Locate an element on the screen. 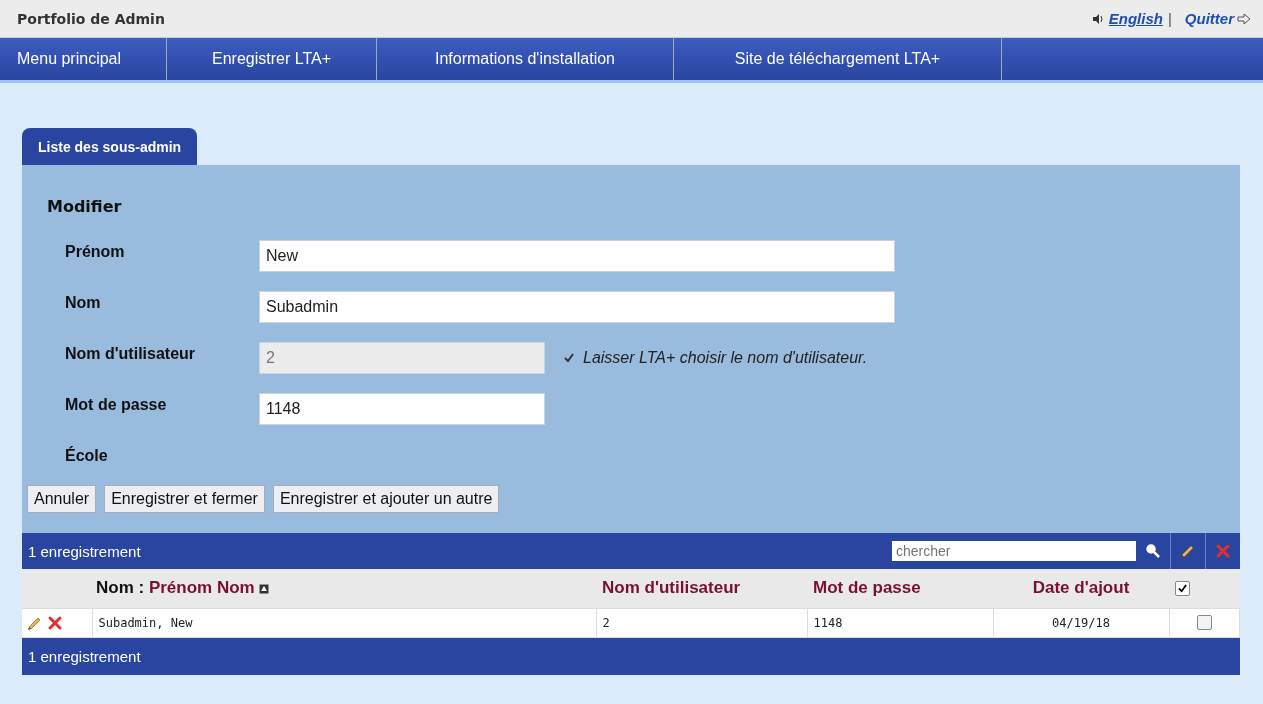 This screenshot has width=1263, height=704. button: Annuler is located at coordinates (62, 499).